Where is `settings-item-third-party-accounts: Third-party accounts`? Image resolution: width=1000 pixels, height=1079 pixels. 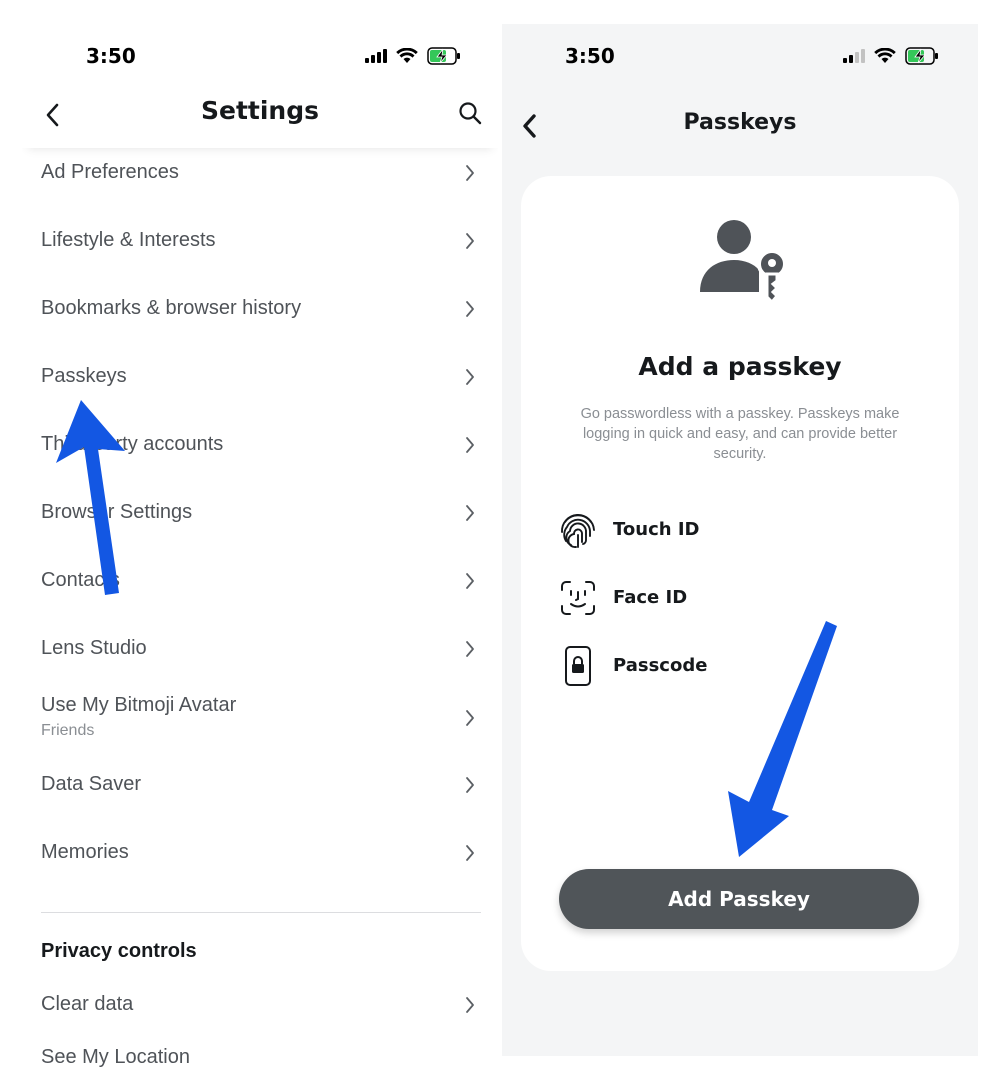 settings-item-third-party-accounts: Third-party accounts is located at coordinates (260, 445).